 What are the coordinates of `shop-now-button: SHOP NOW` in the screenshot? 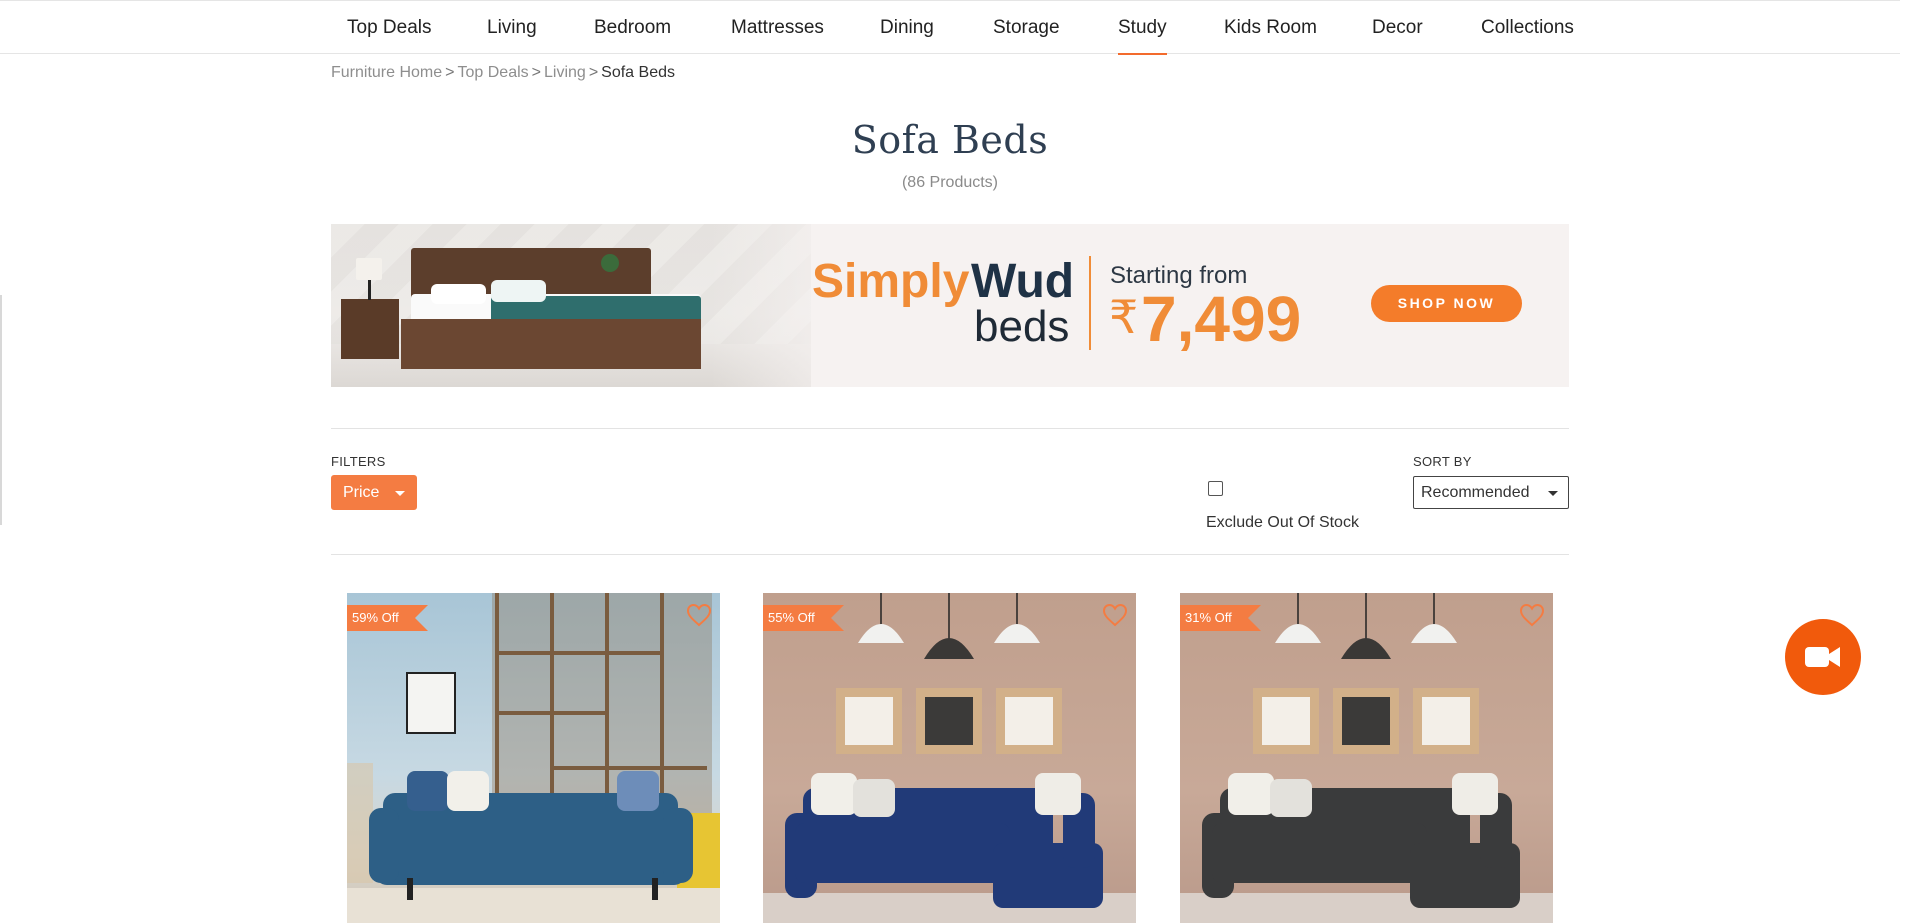 It's located at (1446, 303).